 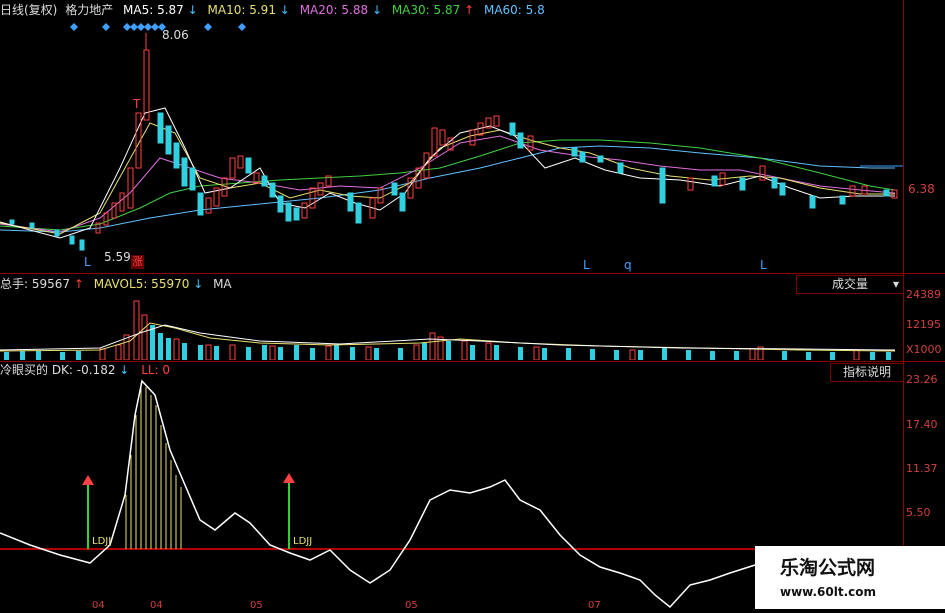 I want to click on volume-header: 总手: 59567 ↑ MAVOL5: 55970 ↓ MA, so click(x=116, y=284).